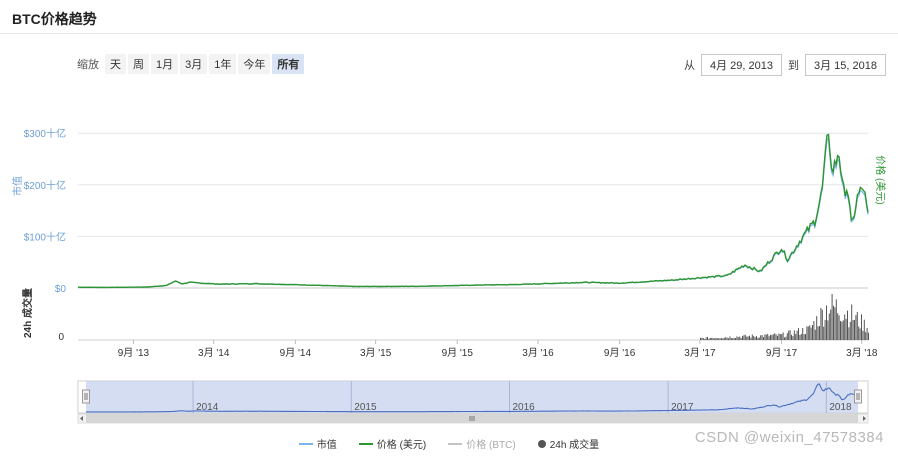 This screenshot has width=898, height=457. Describe the element at coordinates (858, 396) in the screenshot. I see `navigator-handle-right` at that location.